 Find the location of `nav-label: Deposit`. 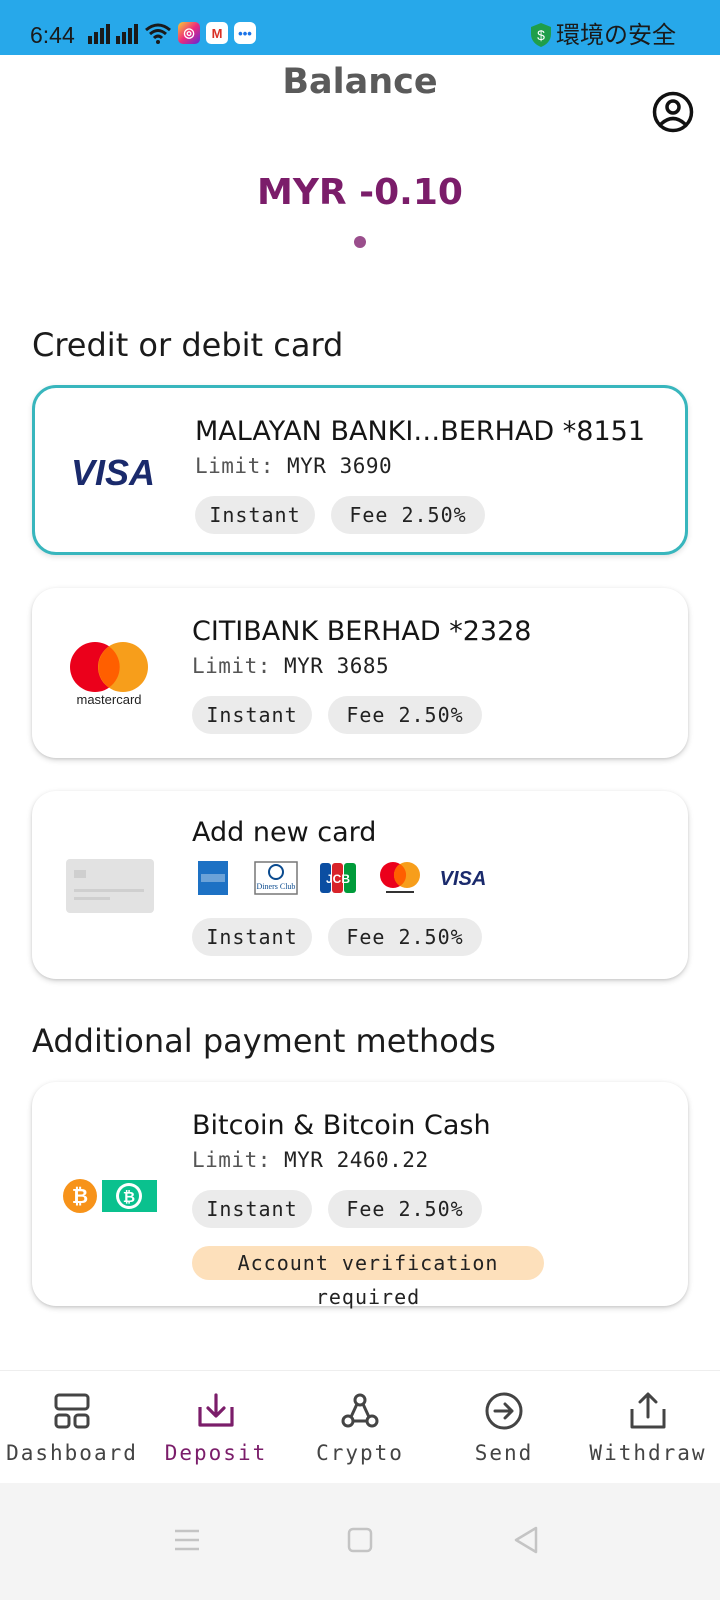

nav-label: Deposit is located at coordinates (216, 1453).